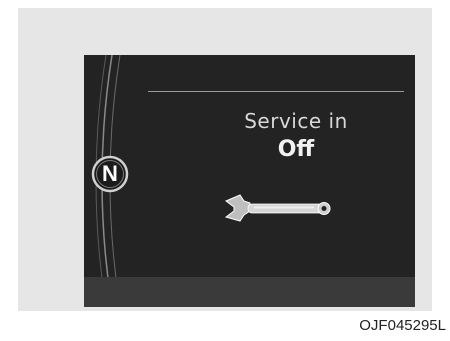 This screenshot has height=341, width=450. I want to click on gear-indicator: N, so click(110, 173).